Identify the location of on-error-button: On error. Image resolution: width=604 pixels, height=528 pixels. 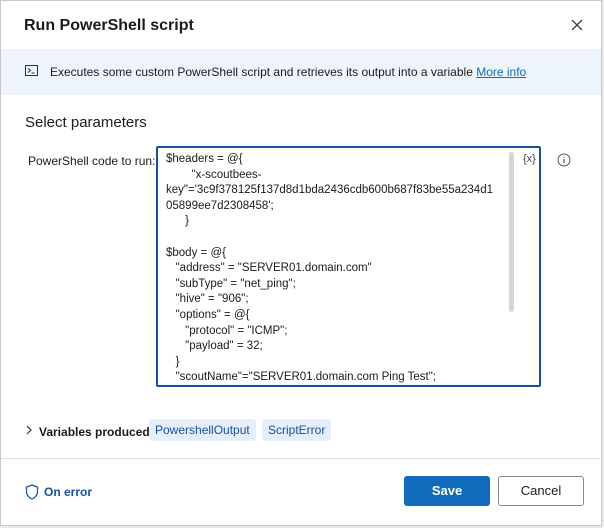
(68, 492).